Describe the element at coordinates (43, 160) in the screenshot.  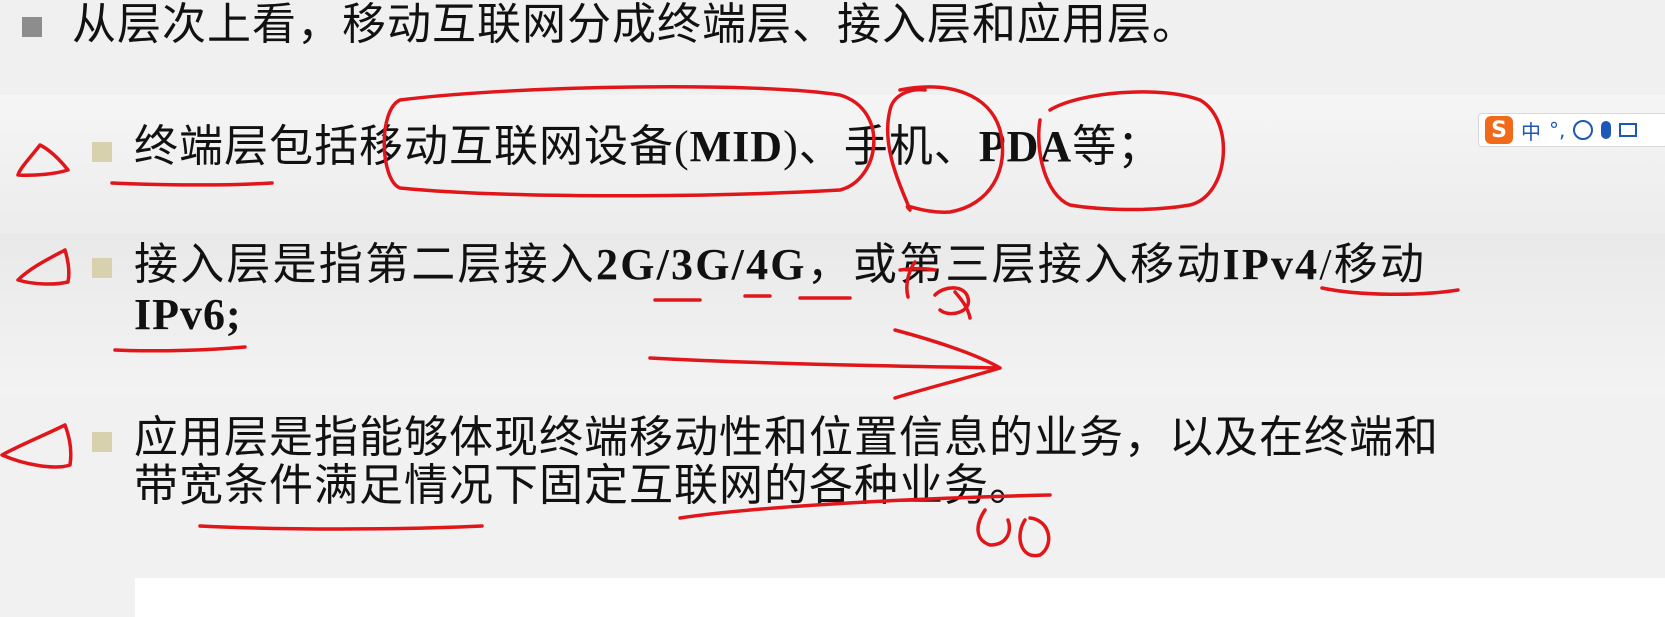
I see `triangle-mark-icon` at that location.